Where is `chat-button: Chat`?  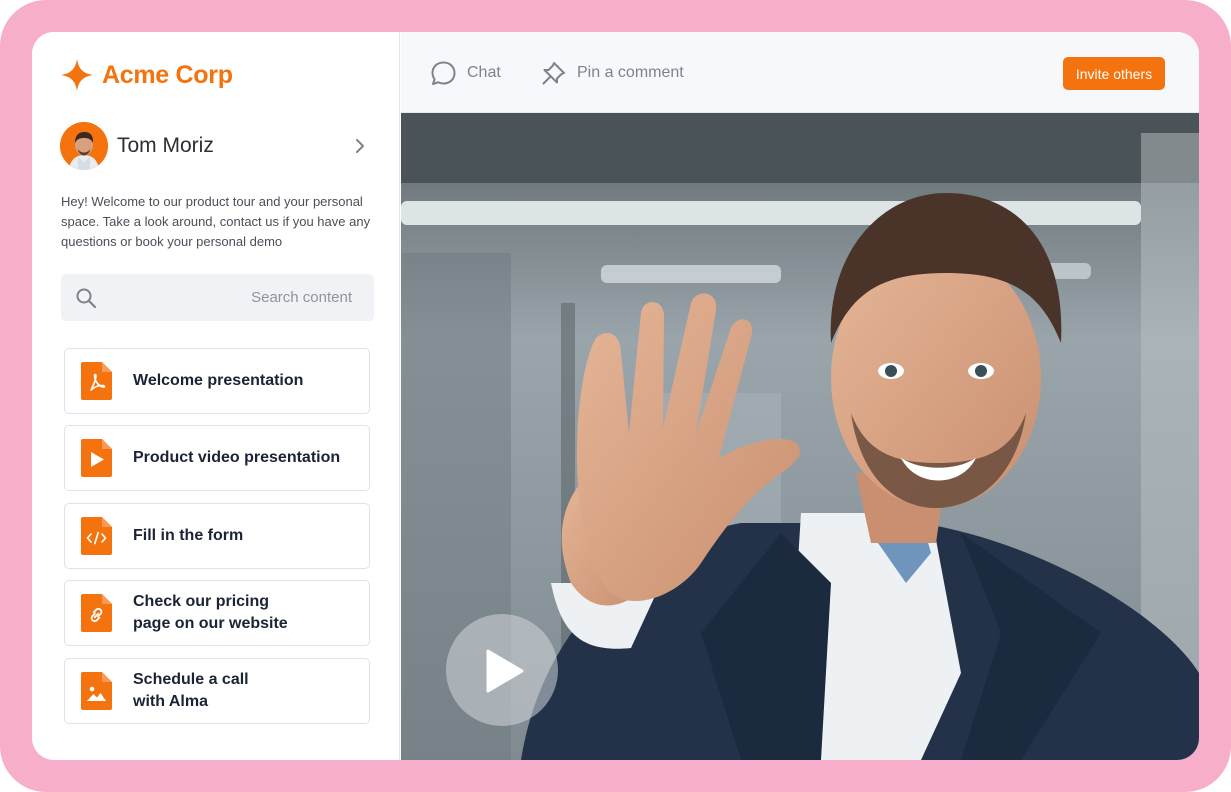 chat-button: Chat is located at coordinates (465, 73).